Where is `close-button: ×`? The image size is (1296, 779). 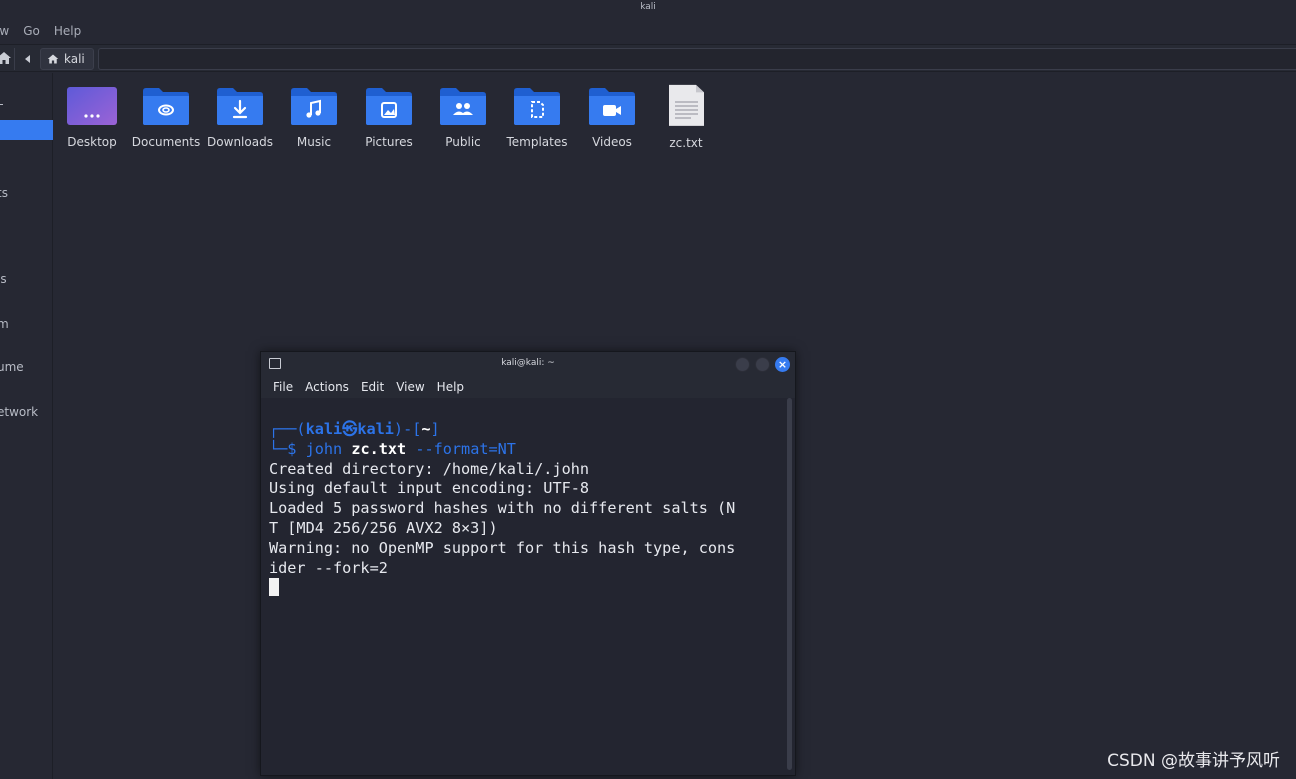
close-button: × is located at coordinates (782, 364).